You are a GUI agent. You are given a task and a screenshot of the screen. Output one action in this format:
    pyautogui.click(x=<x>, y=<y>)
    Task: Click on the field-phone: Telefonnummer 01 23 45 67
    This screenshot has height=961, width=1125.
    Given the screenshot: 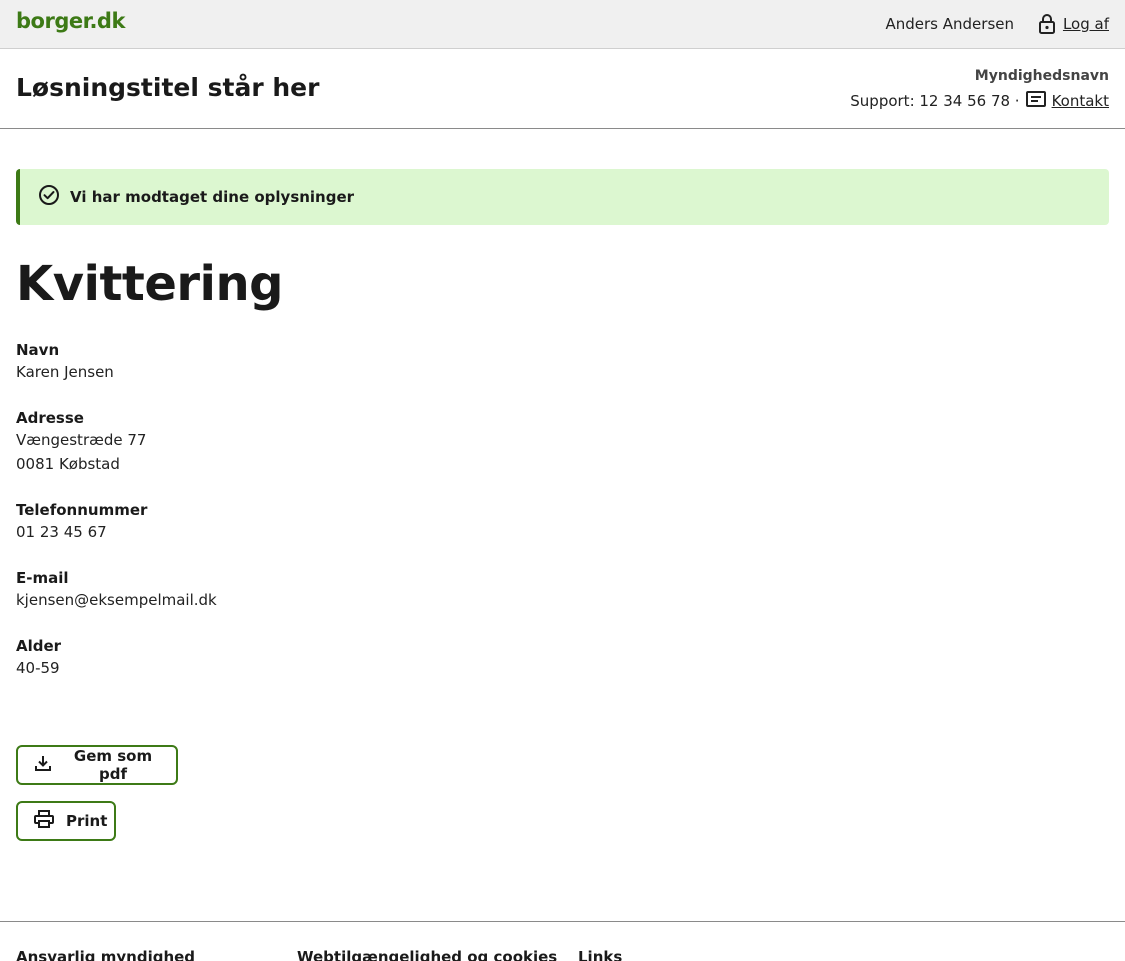 What is the action you would take?
    pyautogui.click(x=316, y=522)
    